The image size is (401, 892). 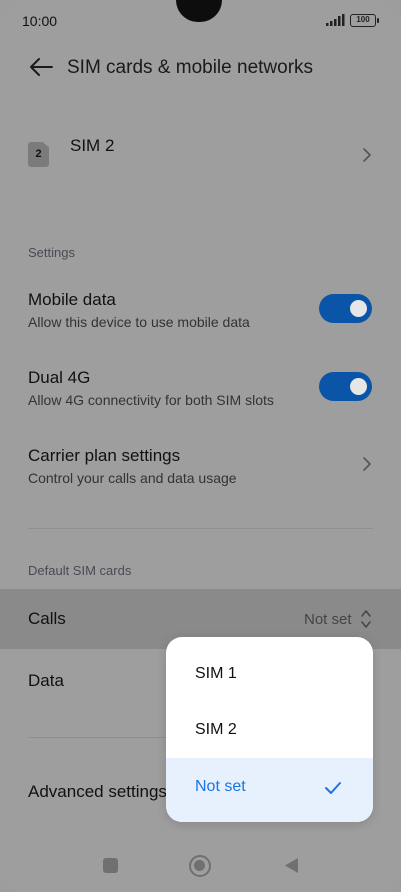 I want to click on dual-4g-toggle, so click(x=345, y=386).